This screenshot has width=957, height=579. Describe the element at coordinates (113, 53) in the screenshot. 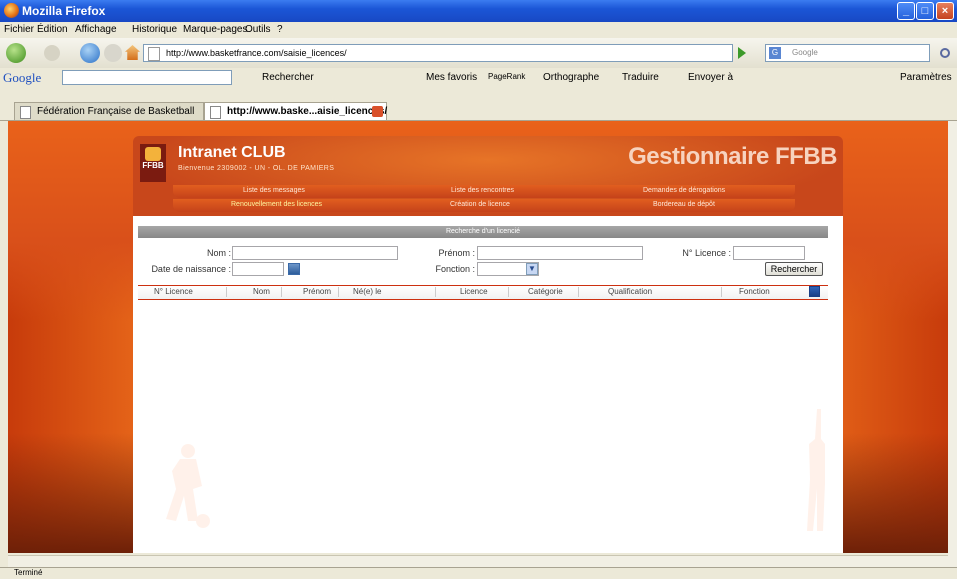

I see `stop-button` at that location.